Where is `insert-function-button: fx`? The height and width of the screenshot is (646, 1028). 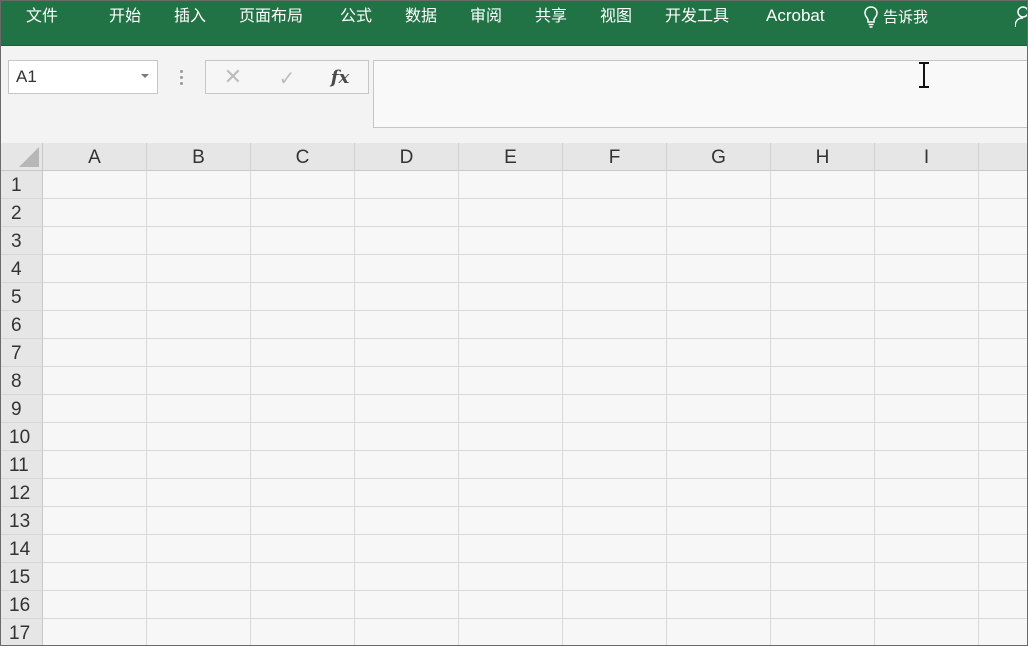 insert-function-button: fx is located at coordinates (340, 78).